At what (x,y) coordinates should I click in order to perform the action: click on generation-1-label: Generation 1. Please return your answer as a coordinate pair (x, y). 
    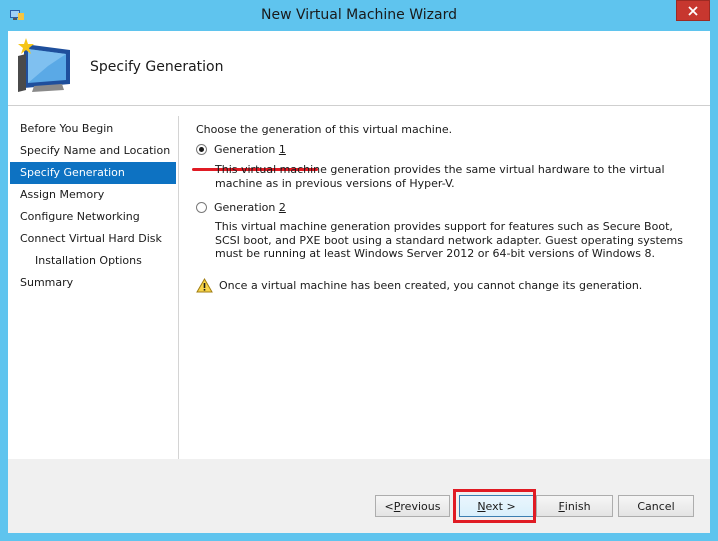
    Looking at the image, I should click on (250, 149).